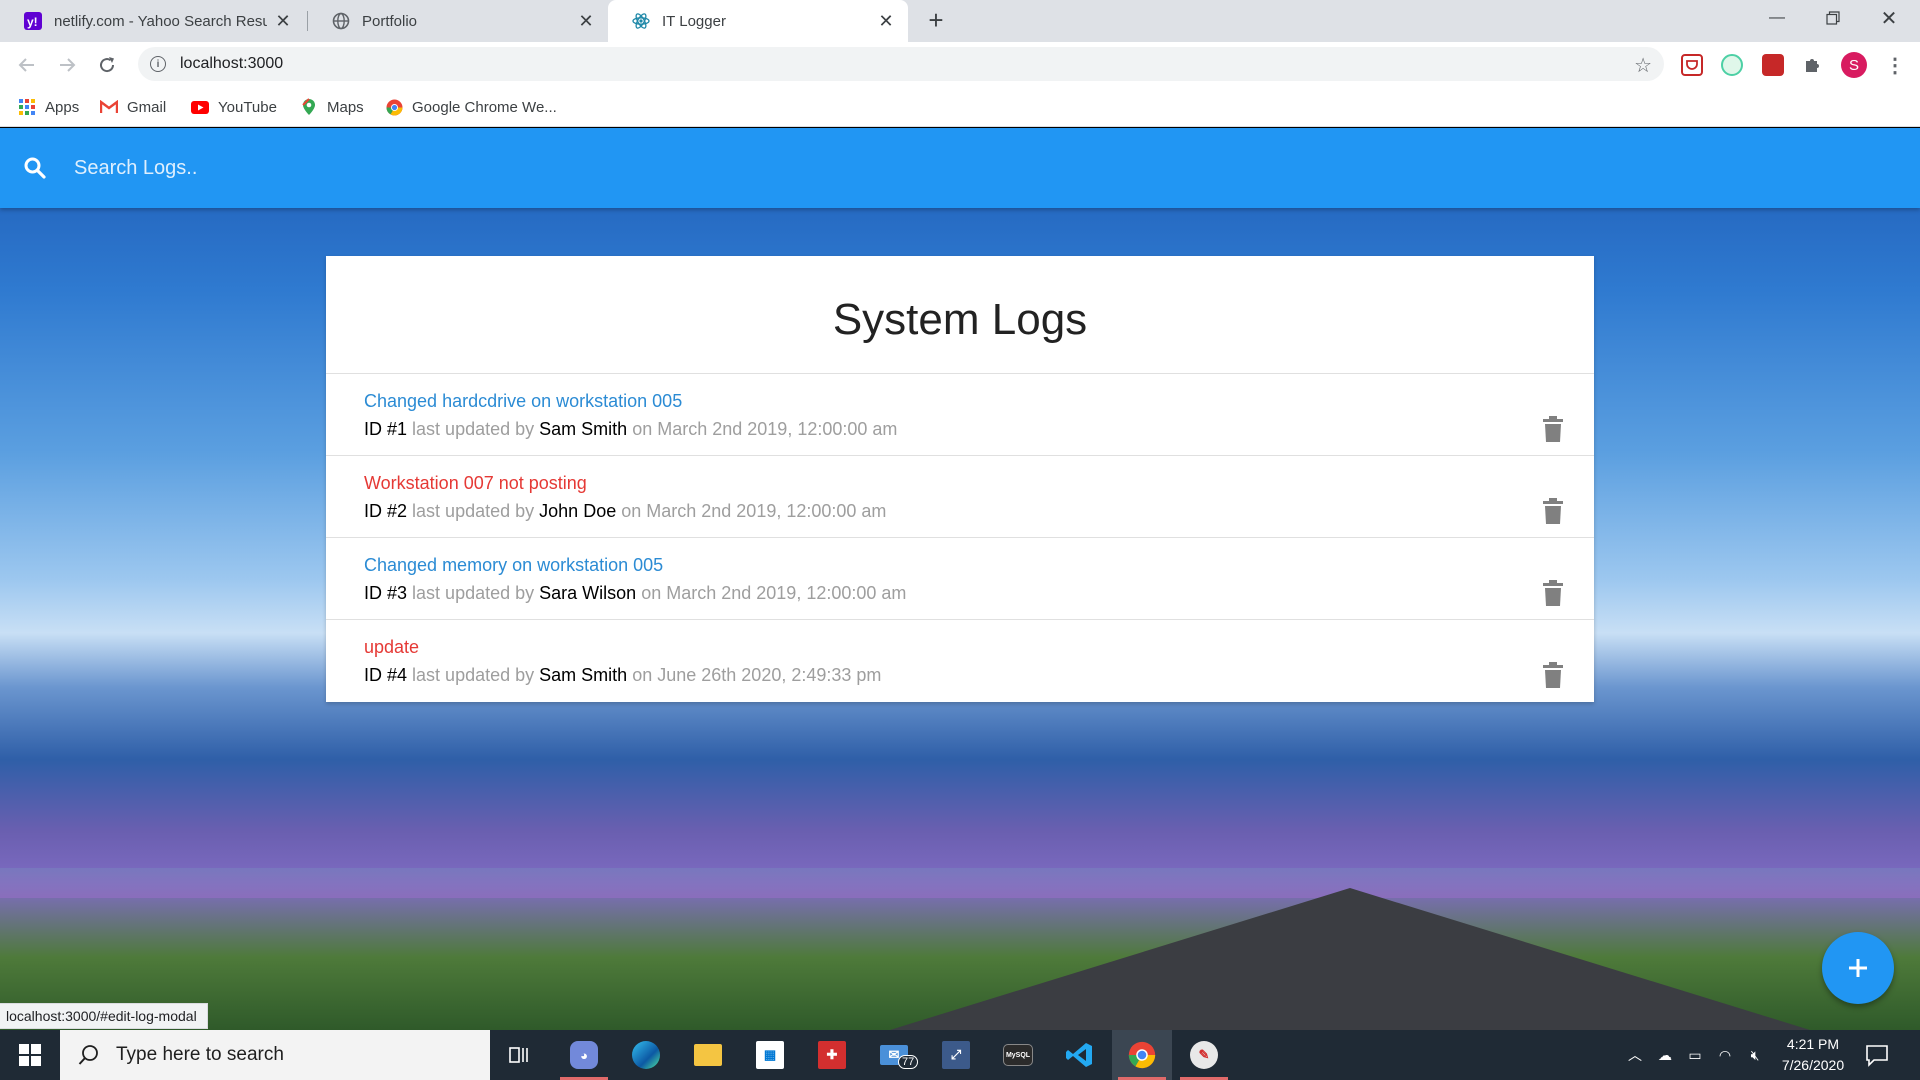 The height and width of the screenshot is (1080, 1920). What do you see at coordinates (757, 675) in the screenshot?
I see `log-date: on June 26th 2020, 2:49:33 pm` at bounding box center [757, 675].